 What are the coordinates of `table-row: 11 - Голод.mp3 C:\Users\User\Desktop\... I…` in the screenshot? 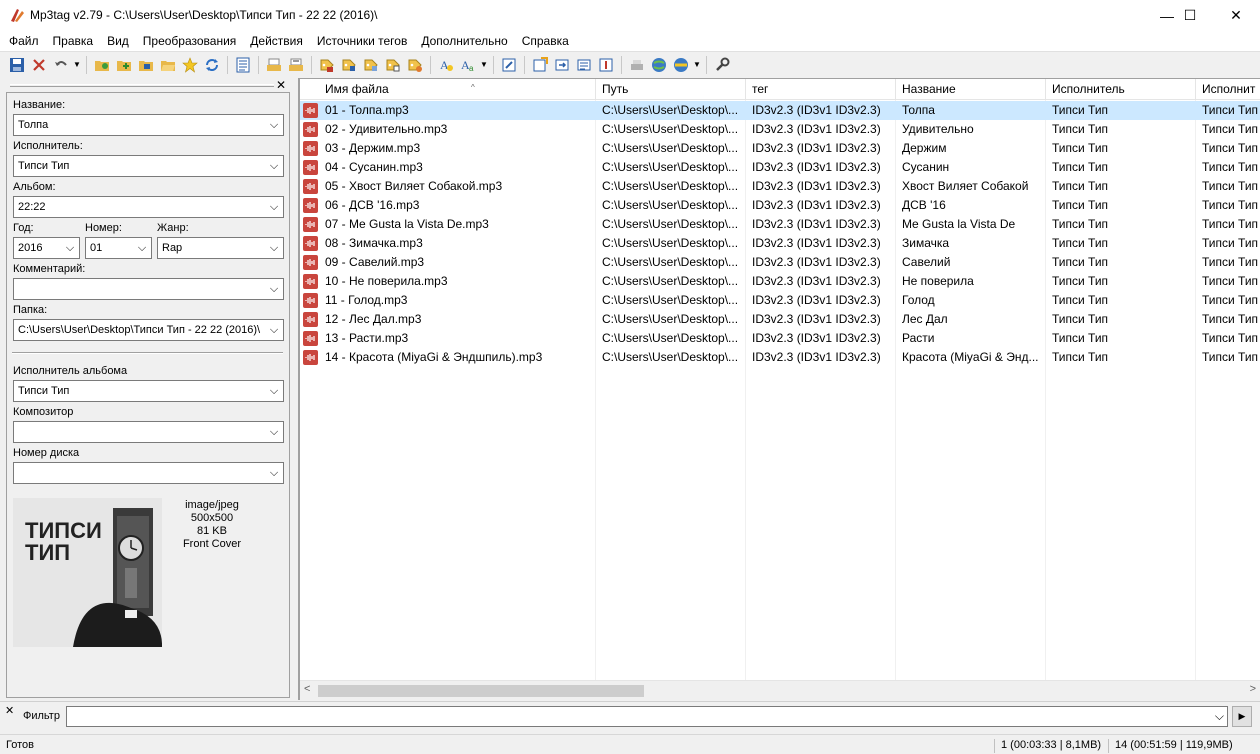 It's located at (780, 300).